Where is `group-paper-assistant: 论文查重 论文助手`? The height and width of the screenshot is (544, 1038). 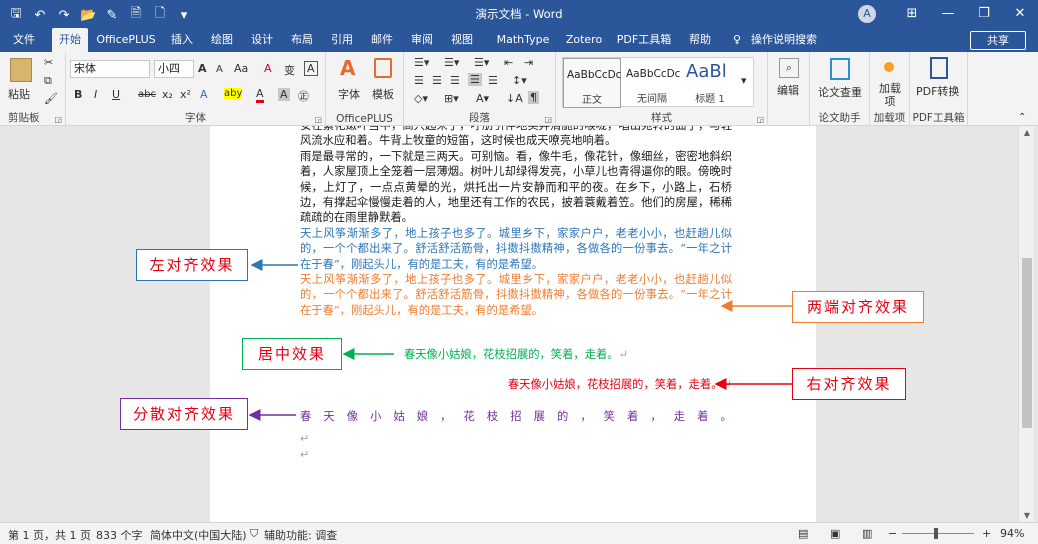
group-paper-assistant: 论文查重 论文助手 is located at coordinates (840, 89).